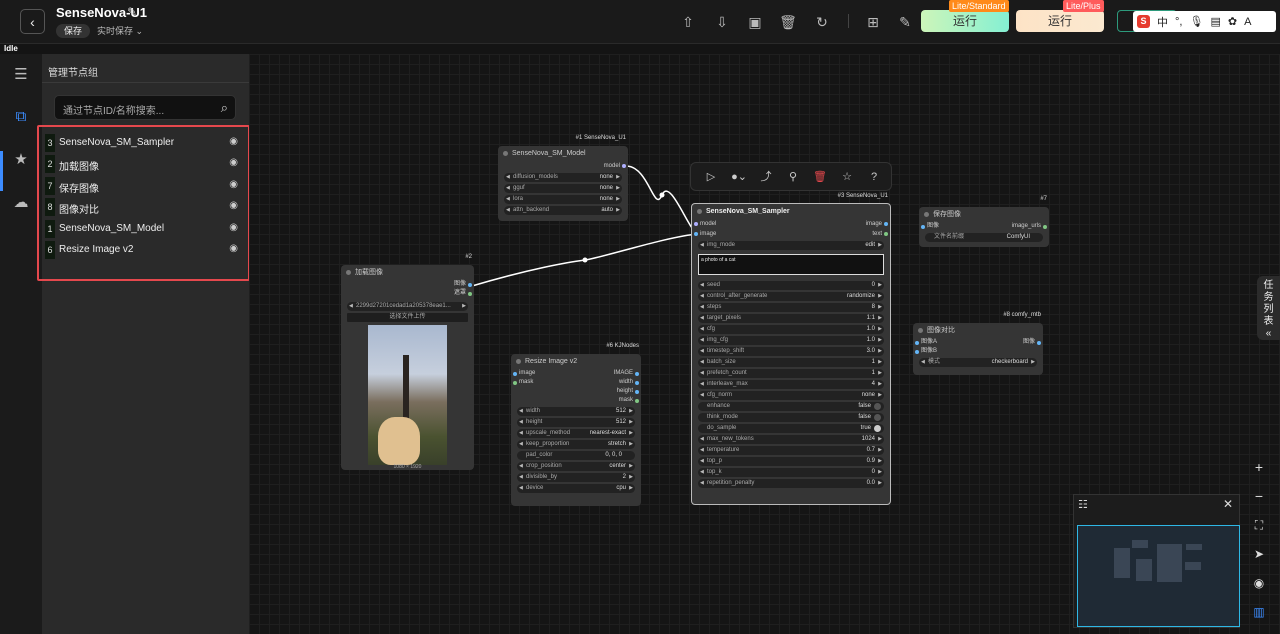 The height and width of the screenshot is (634, 1280). What do you see at coordinates (21, 203) in the screenshot?
I see `cloud-icon: ☁` at bounding box center [21, 203].